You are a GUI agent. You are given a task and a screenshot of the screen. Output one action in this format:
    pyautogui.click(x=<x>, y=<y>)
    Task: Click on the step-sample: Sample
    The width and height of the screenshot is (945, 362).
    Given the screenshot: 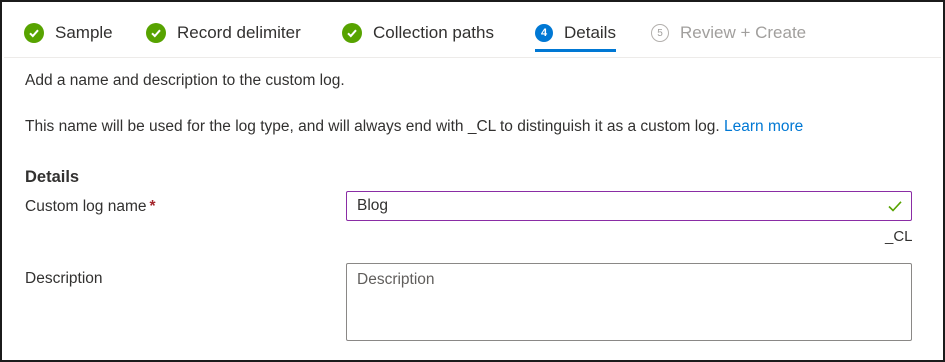 What is the action you would take?
    pyautogui.click(x=68, y=33)
    